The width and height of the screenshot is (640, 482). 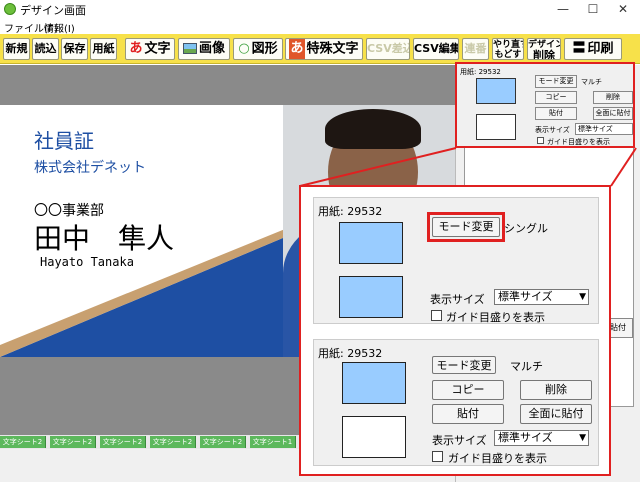 I want to click on multi-mode-button: モード変更, so click(x=464, y=365).